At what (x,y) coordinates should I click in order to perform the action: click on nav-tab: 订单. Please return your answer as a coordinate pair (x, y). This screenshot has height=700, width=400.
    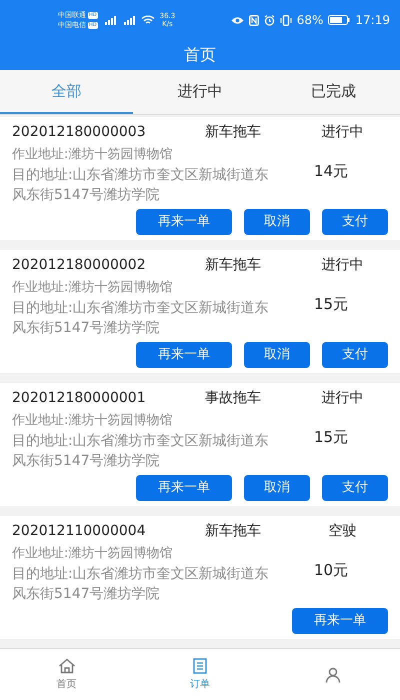
    Looking at the image, I should click on (200, 674).